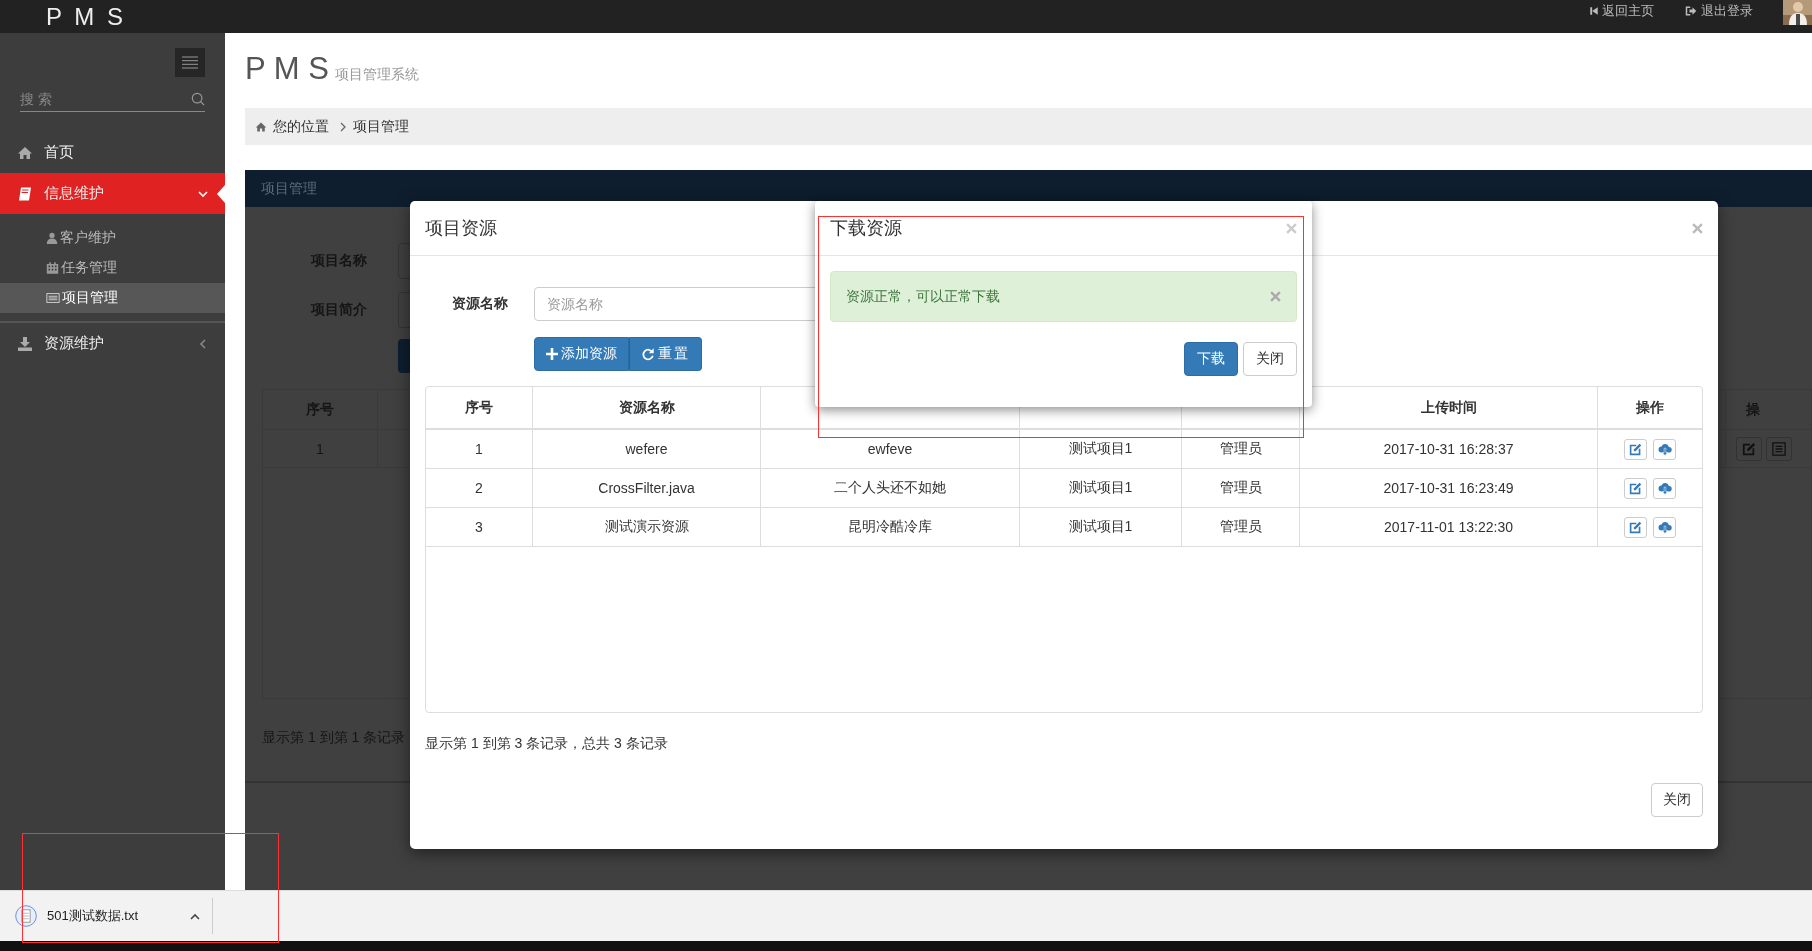 The image size is (1812, 951). What do you see at coordinates (1448, 488) in the screenshot?
I see `table-cell: 2017-10-31 16:23:49` at bounding box center [1448, 488].